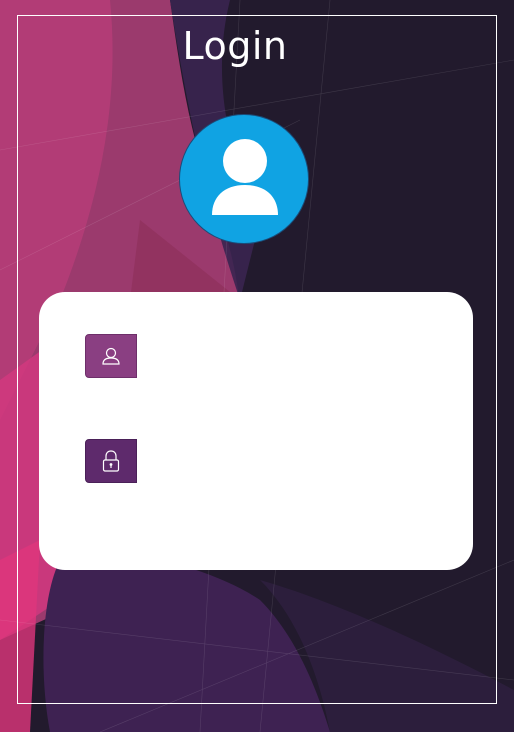 The height and width of the screenshot is (732, 514). I want to click on avatar, so click(244, 179).